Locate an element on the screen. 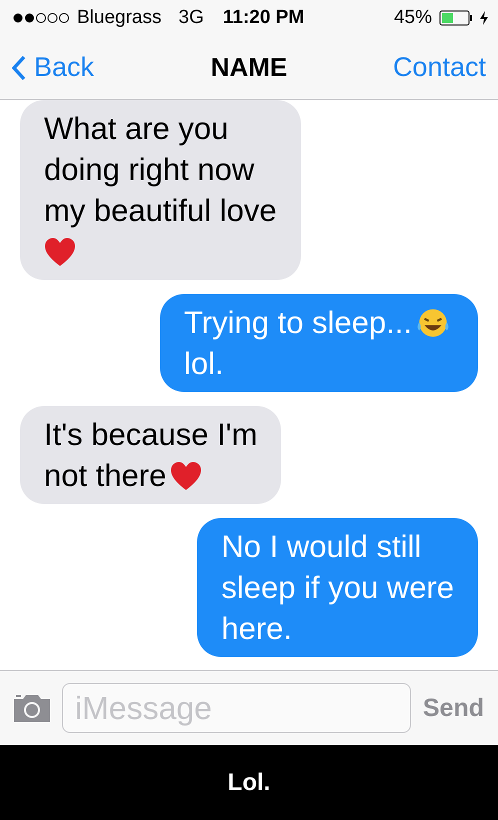 The image size is (498, 820). laughing-face-icon is located at coordinates (433, 322).